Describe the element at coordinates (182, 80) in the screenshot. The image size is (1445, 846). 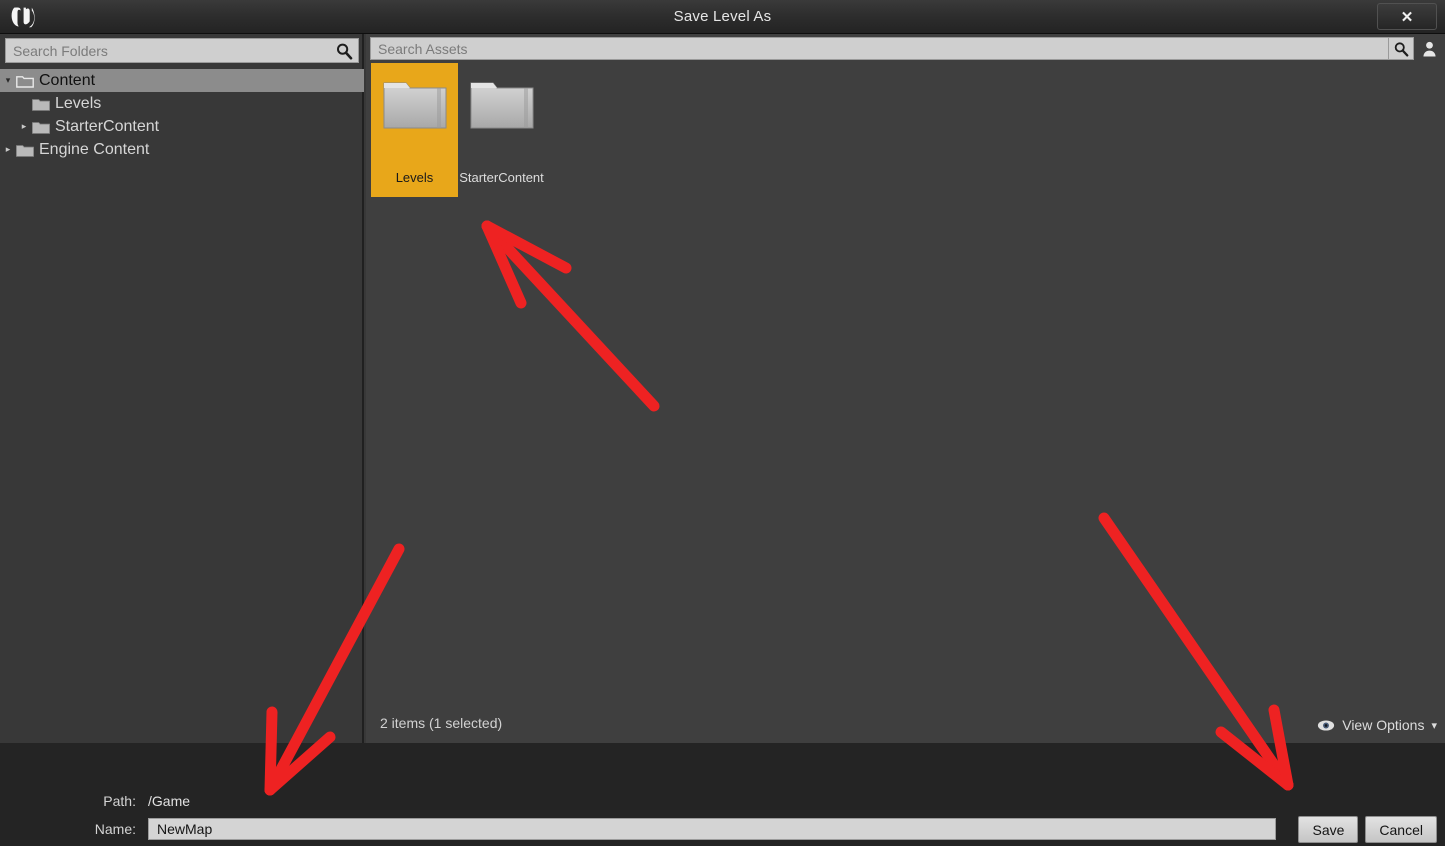
I see `tree-item-content: ▾ Content` at that location.